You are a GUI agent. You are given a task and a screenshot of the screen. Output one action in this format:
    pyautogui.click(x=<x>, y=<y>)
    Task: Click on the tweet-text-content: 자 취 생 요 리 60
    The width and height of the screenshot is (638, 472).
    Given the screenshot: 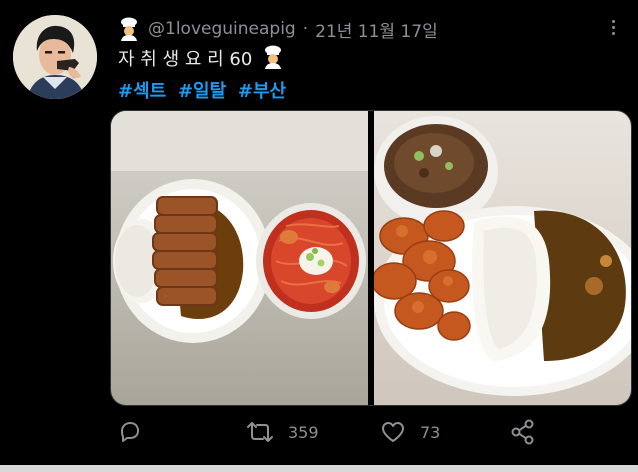 What is the action you would take?
    pyautogui.click(x=185, y=59)
    